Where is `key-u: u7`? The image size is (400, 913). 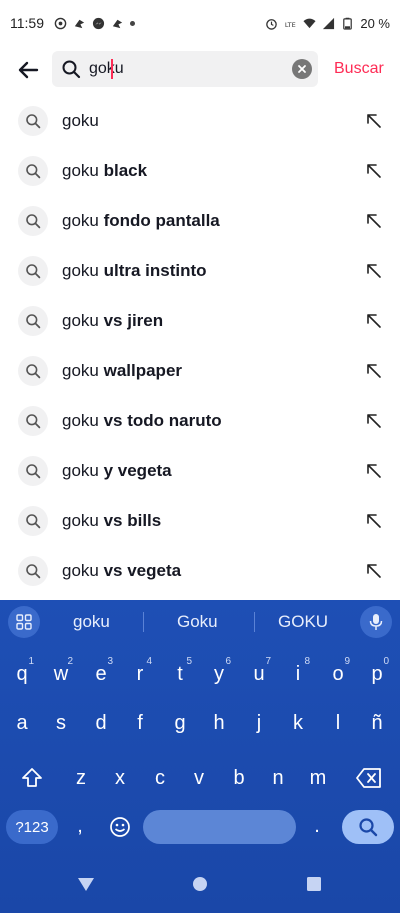 key-u: u7 is located at coordinates (259, 674).